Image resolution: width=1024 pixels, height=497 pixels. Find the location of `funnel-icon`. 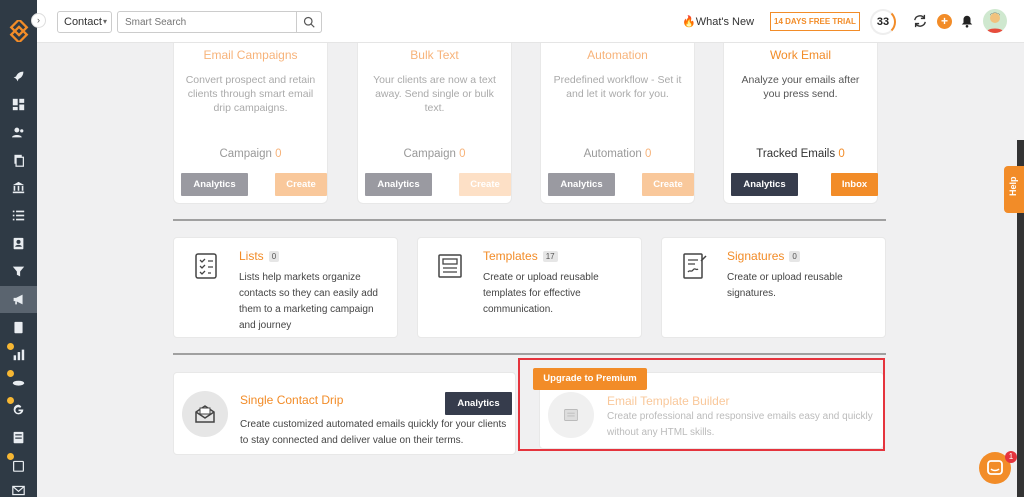

funnel-icon is located at coordinates (18, 271).